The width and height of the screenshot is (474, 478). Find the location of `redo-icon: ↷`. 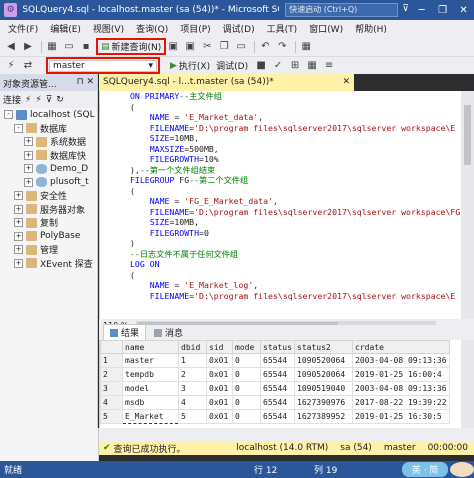

redo-icon: ↷ is located at coordinates (282, 47).